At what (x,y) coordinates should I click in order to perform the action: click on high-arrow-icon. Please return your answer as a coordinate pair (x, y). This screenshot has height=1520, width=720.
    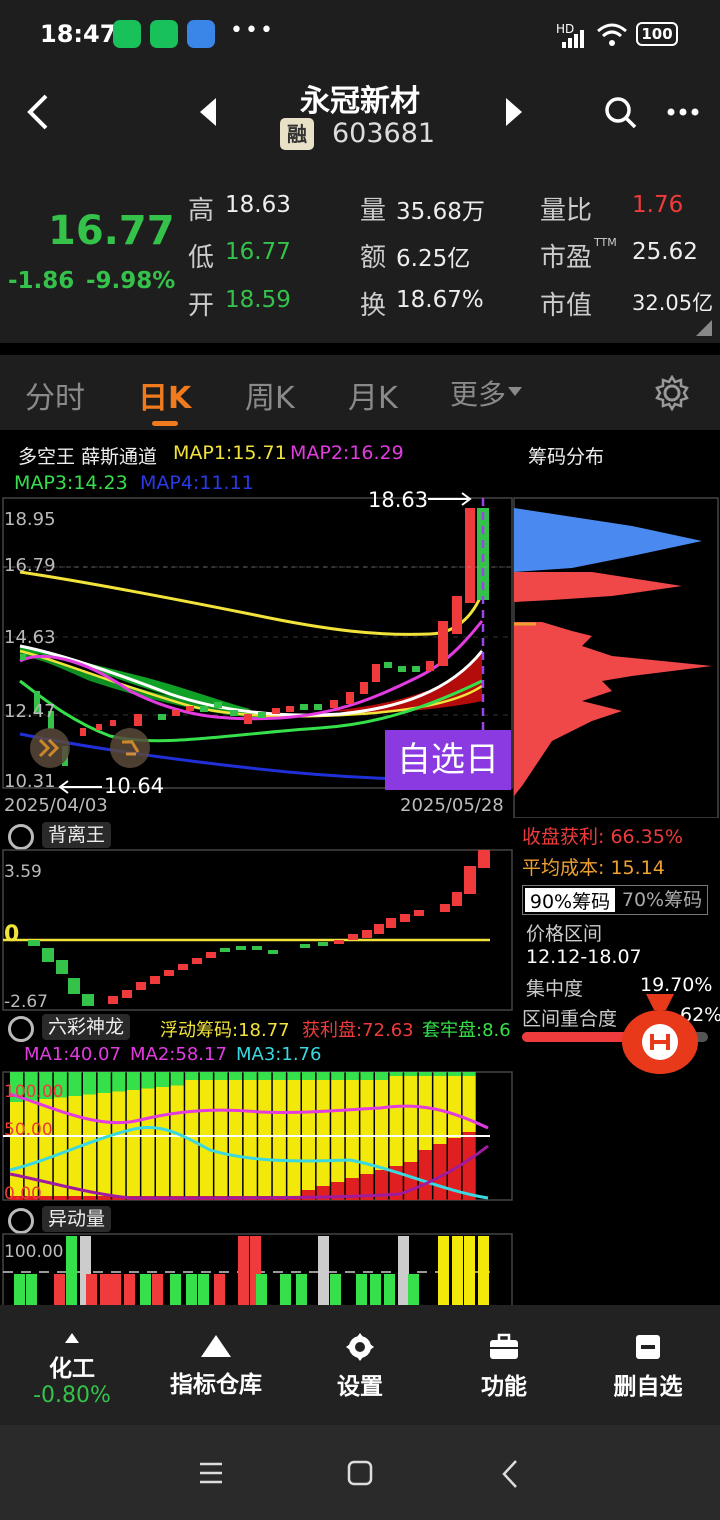
    Looking at the image, I should click on (450, 499).